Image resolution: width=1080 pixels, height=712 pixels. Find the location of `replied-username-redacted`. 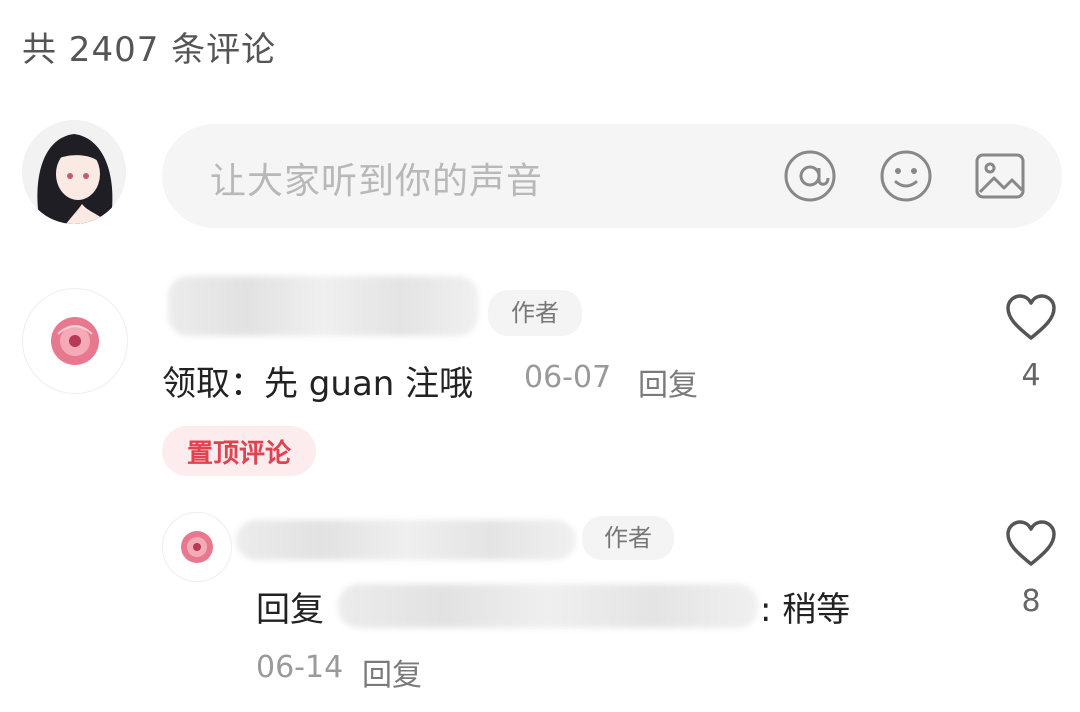

replied-username-redacted is located at coordinates (548, 606).